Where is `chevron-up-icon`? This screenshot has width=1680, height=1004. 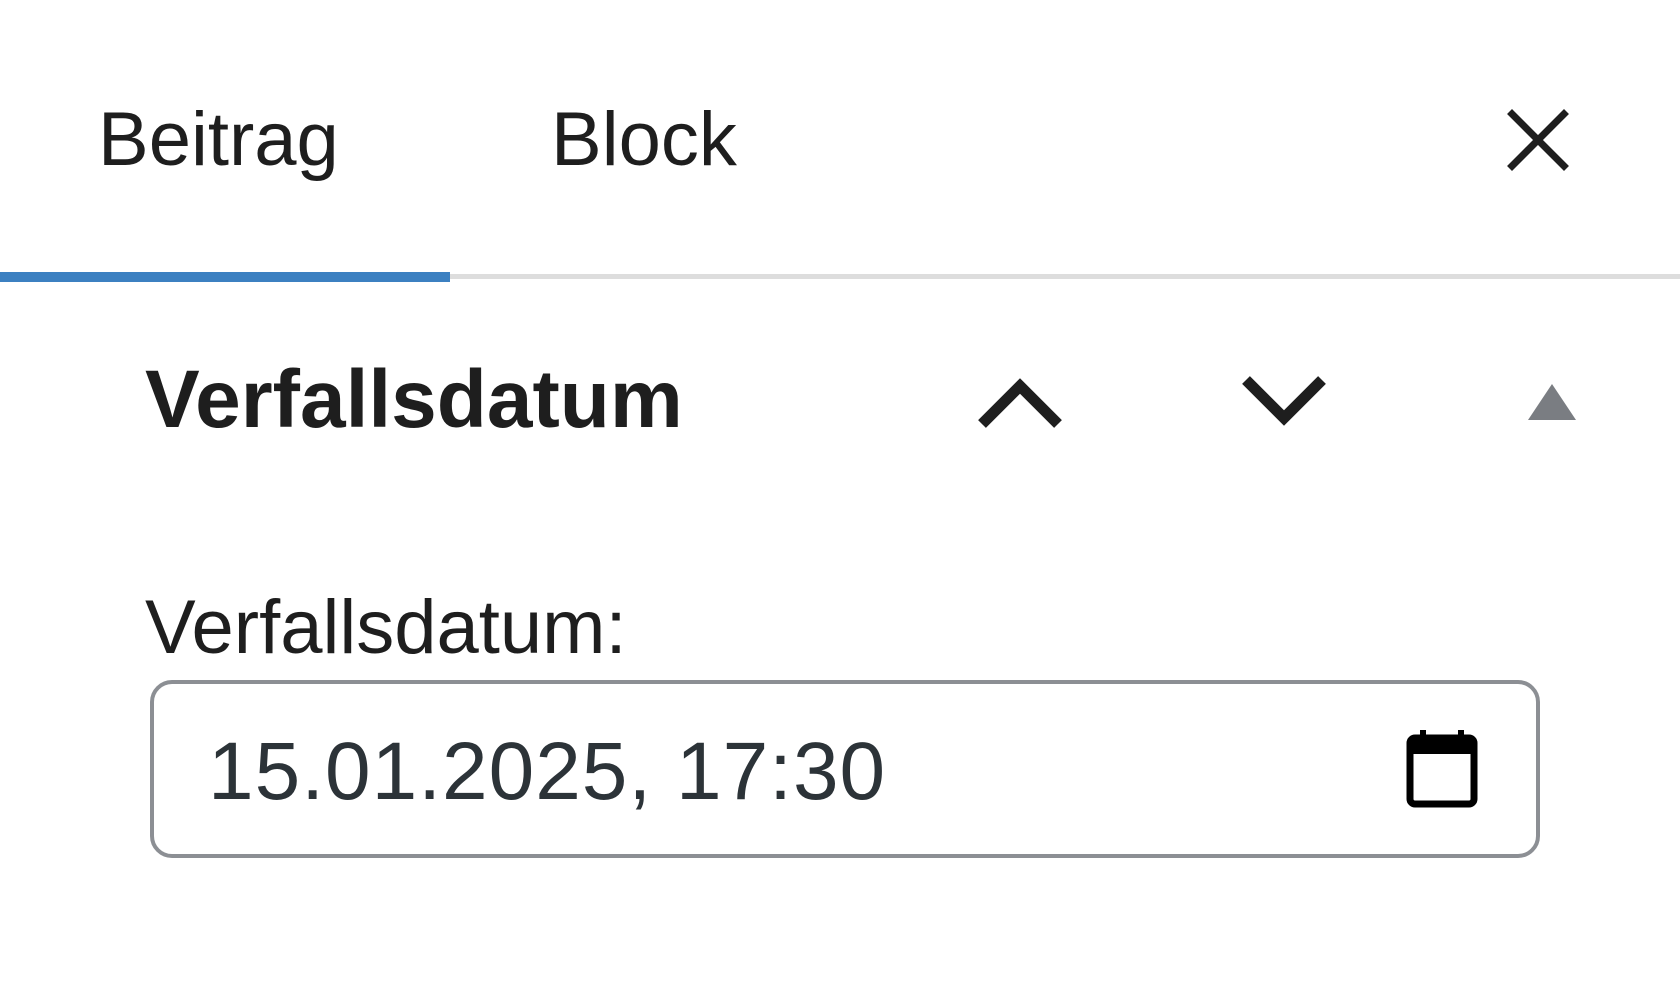
chevron-up-icon is located at coordinates (1020, 404).